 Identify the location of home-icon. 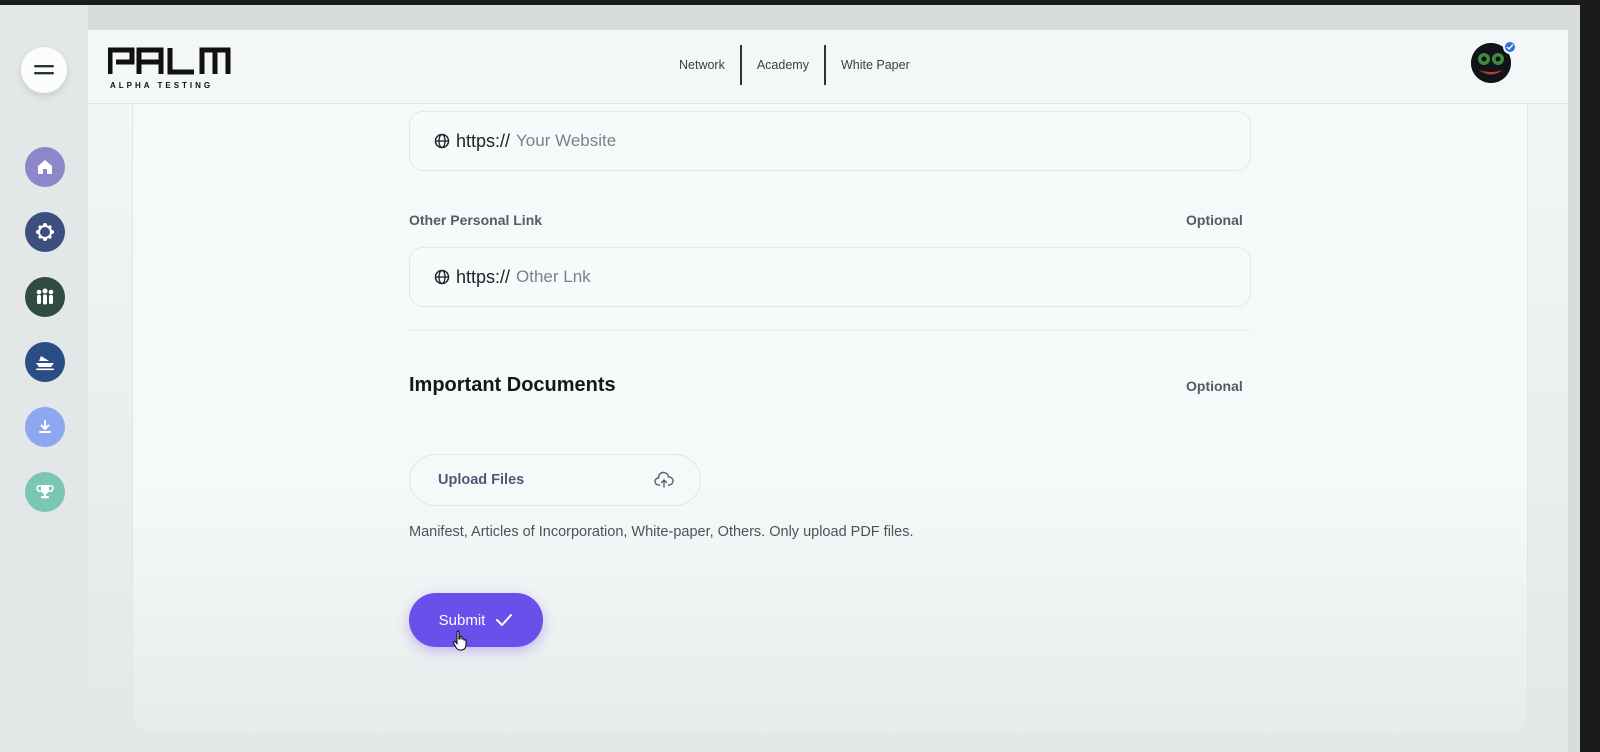
(45, 167).